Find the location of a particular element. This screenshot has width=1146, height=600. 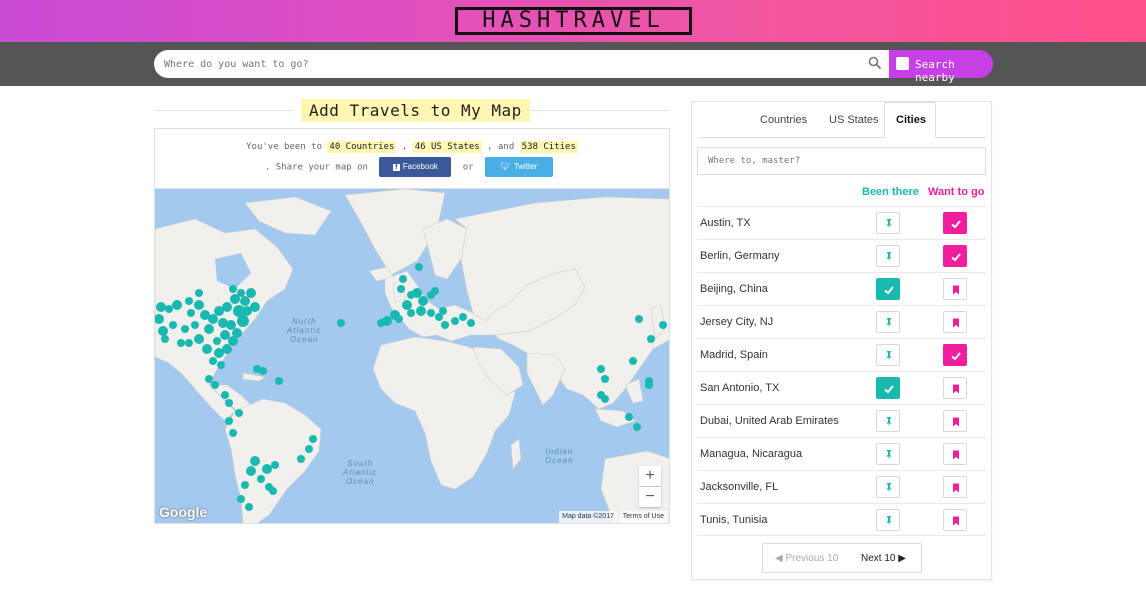

ocean-label-south-atlantic: South Atlantic Ocean is located at coordinates (360, 472).